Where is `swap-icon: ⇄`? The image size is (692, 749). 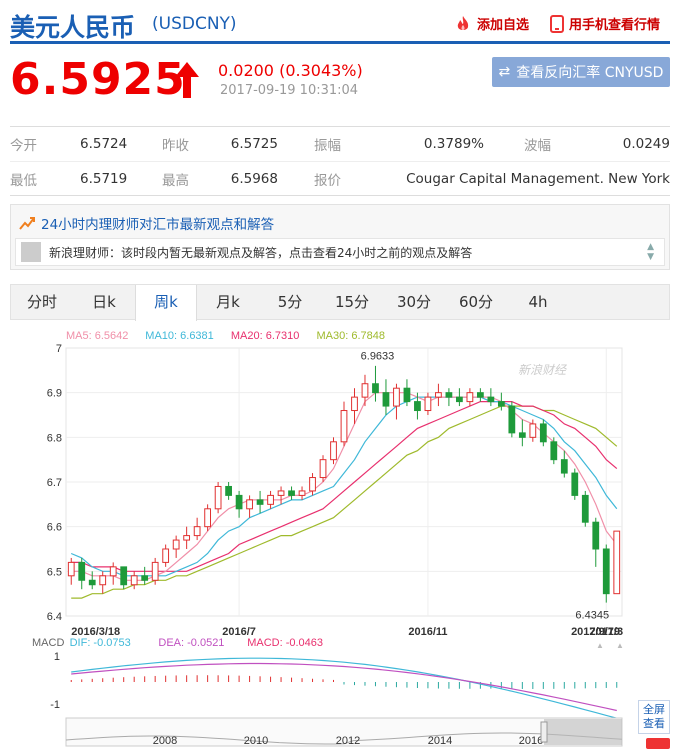 swap-icon: ⇄ is located at coordinates (504, 72).